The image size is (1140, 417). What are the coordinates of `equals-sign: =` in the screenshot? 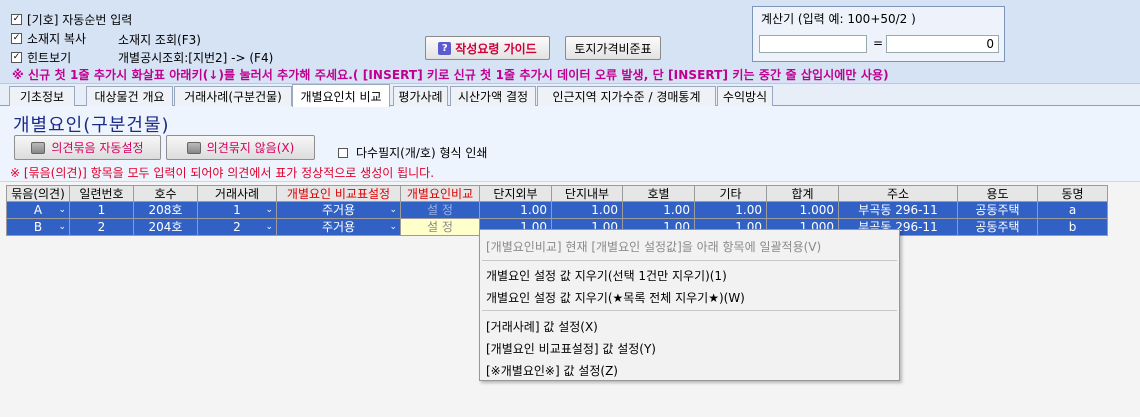 It's located at (878, 43).